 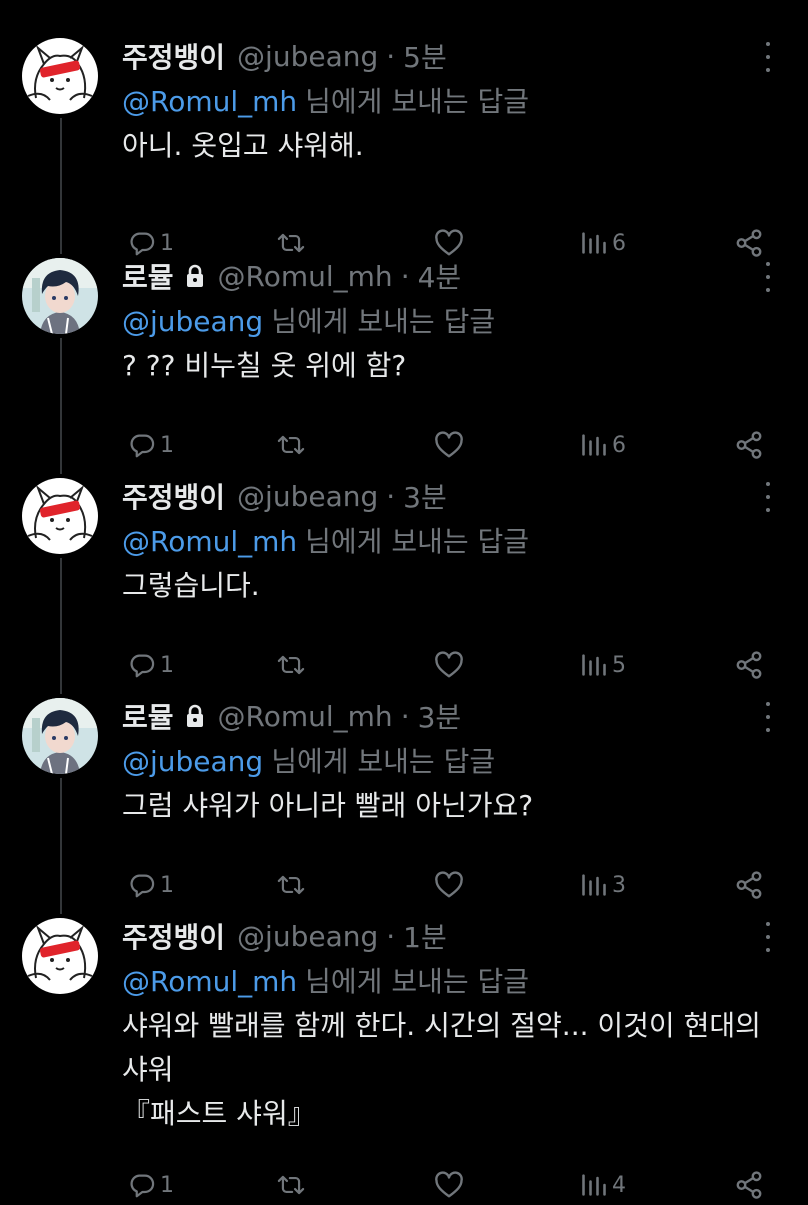 What do you see at coordinates (619, 243) in the screenshot?
I see `views-count: 6` at bounding box center [619, 243].